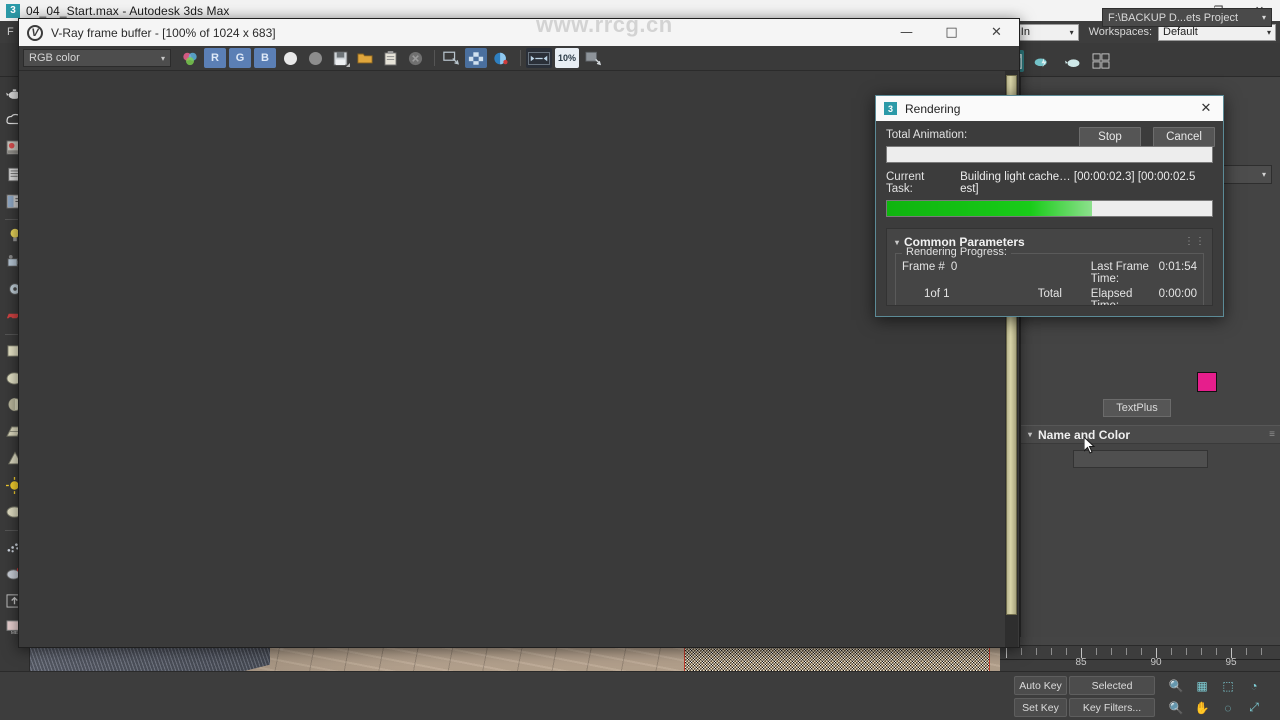 The image size is (1280, 720). Describe the element at coordinates (1049, 273) in the screenshot. I see `progress-line-frame: Frame # 0 Last Frame Time: 0:01:54` at that location.